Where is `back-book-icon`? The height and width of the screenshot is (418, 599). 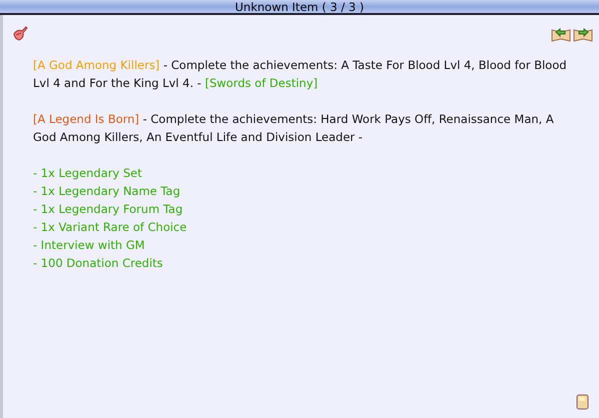 back-book-icon is located at coordinates (561, 34).